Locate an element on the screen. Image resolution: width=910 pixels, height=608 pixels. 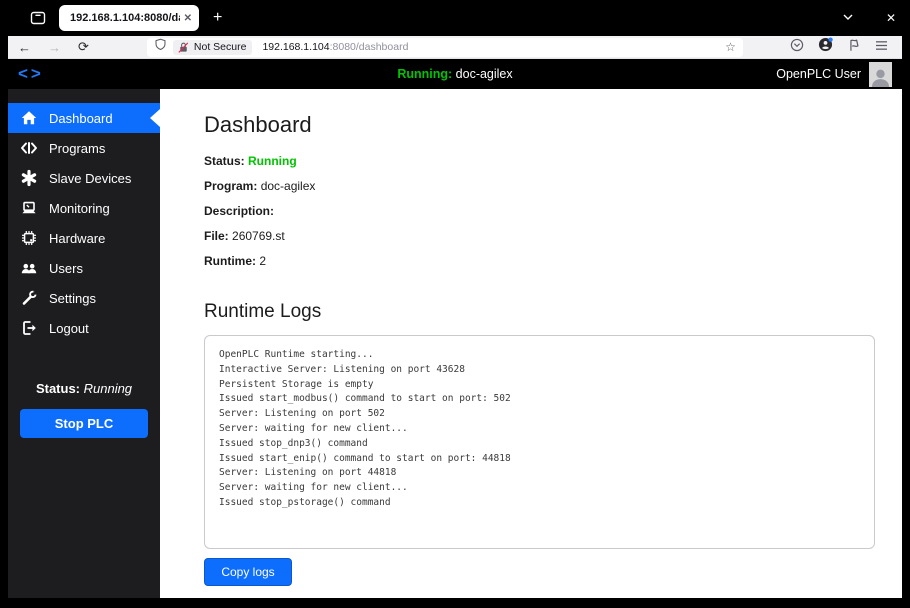
copy-logs-button: Copy logs is located at coordinates (248, 572).